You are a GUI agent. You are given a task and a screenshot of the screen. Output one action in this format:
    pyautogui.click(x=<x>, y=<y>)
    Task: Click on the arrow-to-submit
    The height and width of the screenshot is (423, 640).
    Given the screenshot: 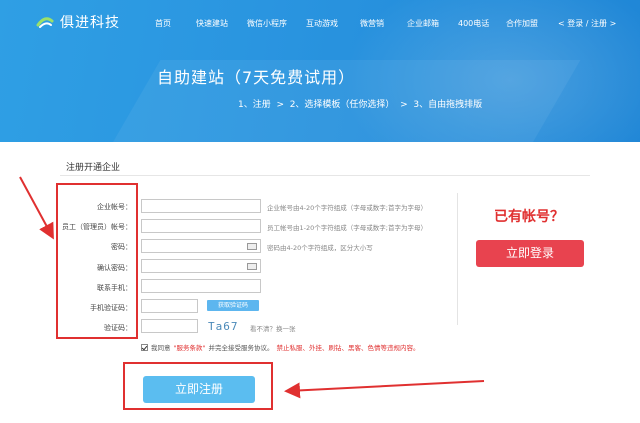 What is the action you would take?
    pyautogui.click(x=384, y=389)
    